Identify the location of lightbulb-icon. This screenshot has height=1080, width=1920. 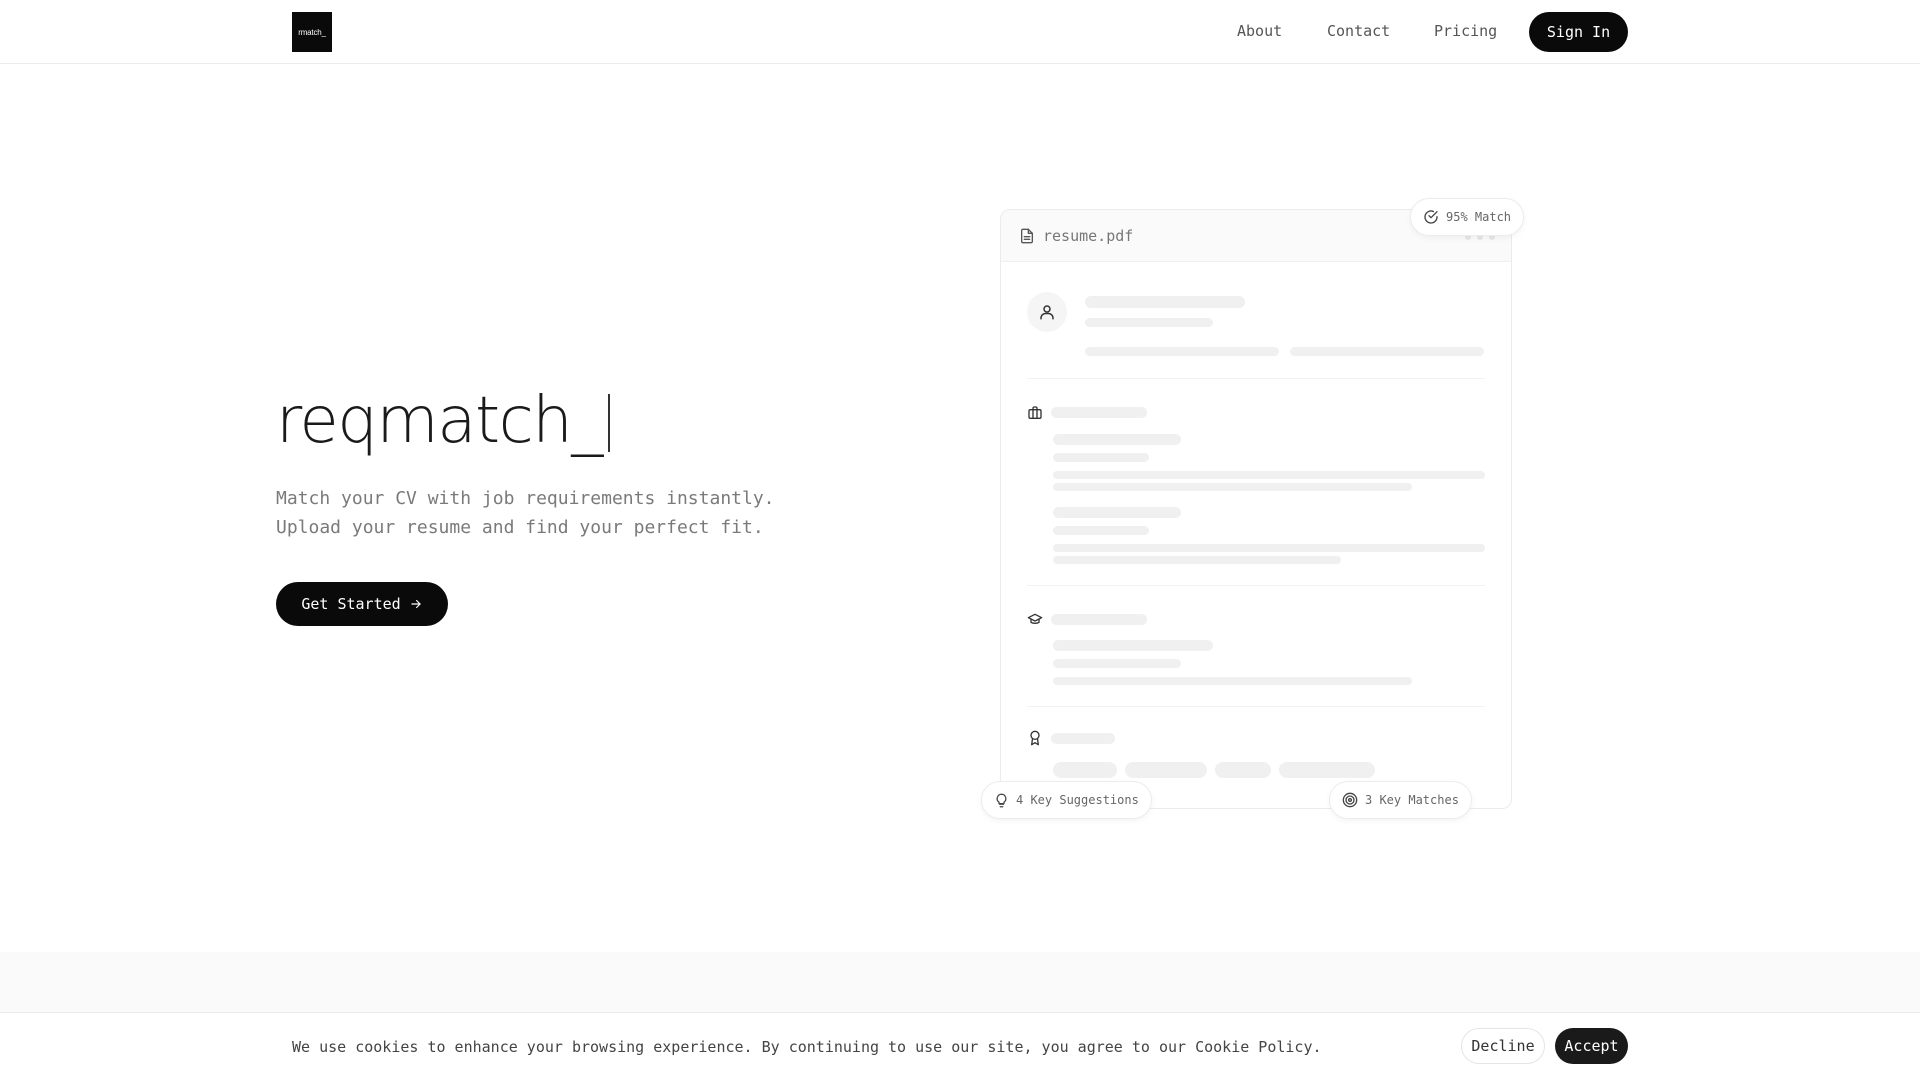
(1001, 800).